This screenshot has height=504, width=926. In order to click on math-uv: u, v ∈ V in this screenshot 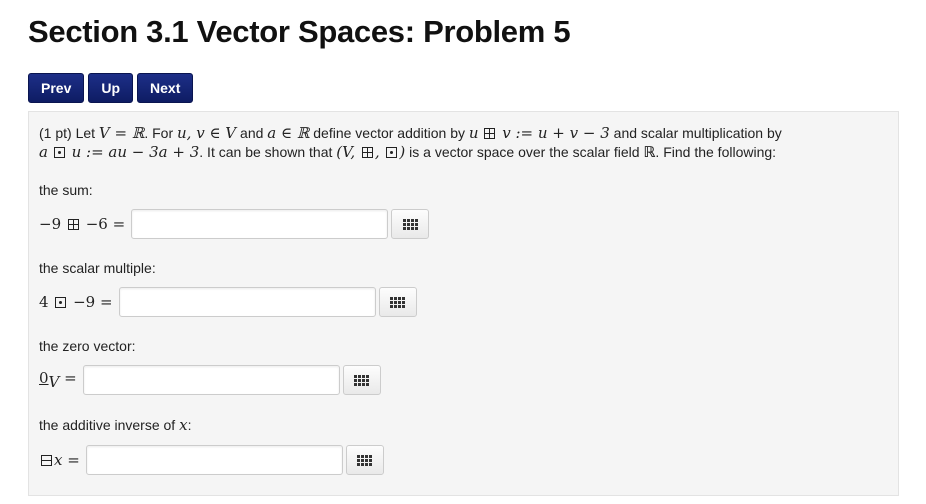, I will do `click(207, 133)`.